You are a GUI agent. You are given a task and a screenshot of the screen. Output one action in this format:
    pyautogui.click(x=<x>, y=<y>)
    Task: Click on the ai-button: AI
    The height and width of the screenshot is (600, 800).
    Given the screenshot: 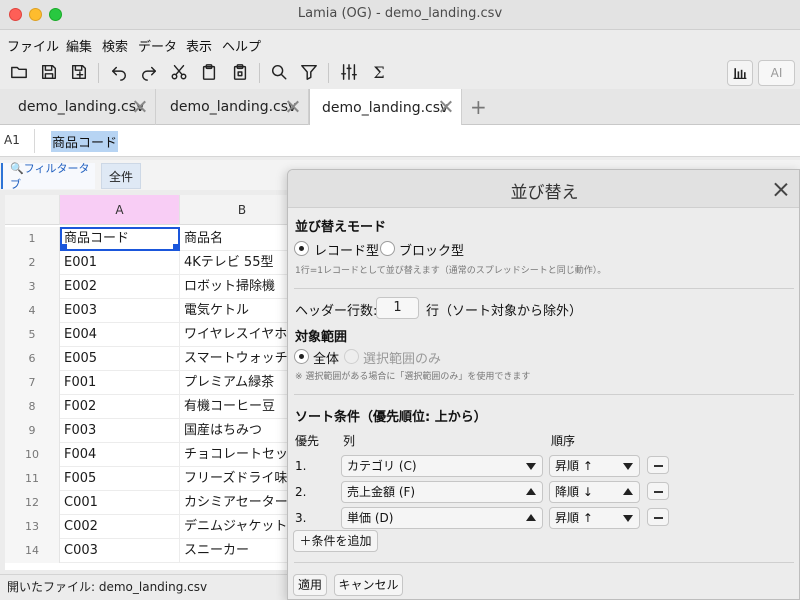 What is the action you would take?
    pyautogui.click(x=776, y=73)
    